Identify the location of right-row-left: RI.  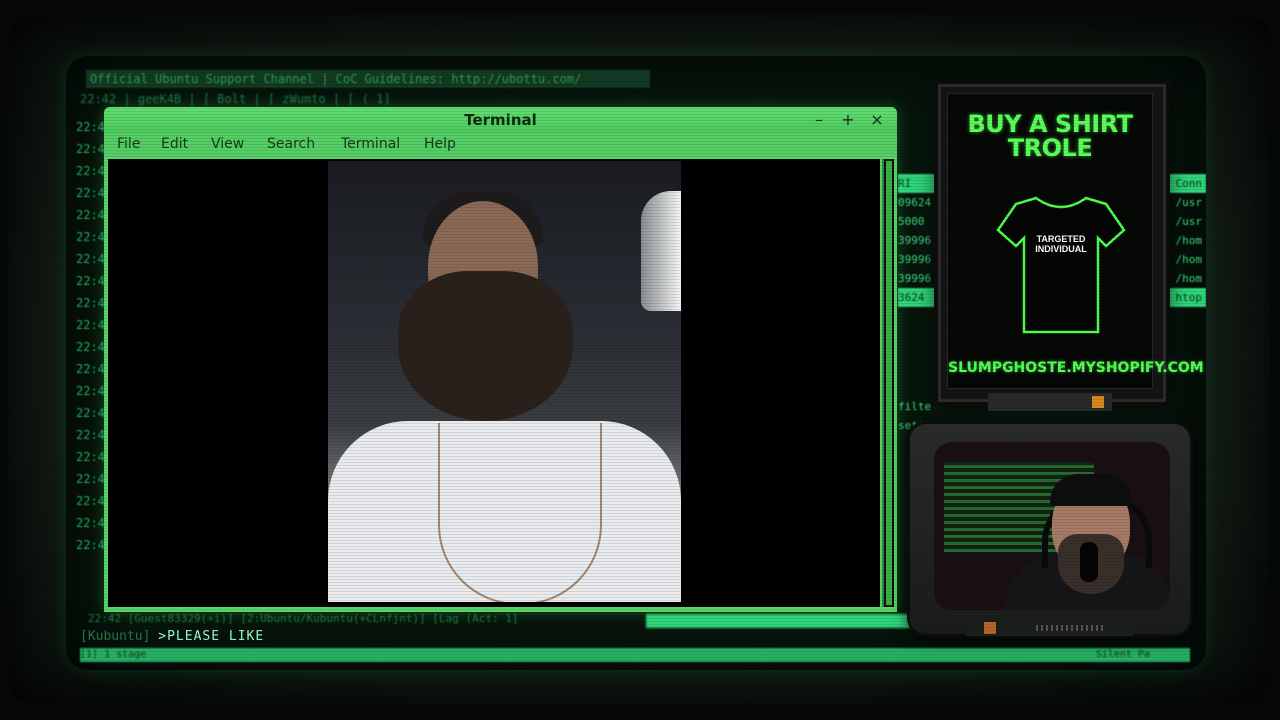
(905, 183).